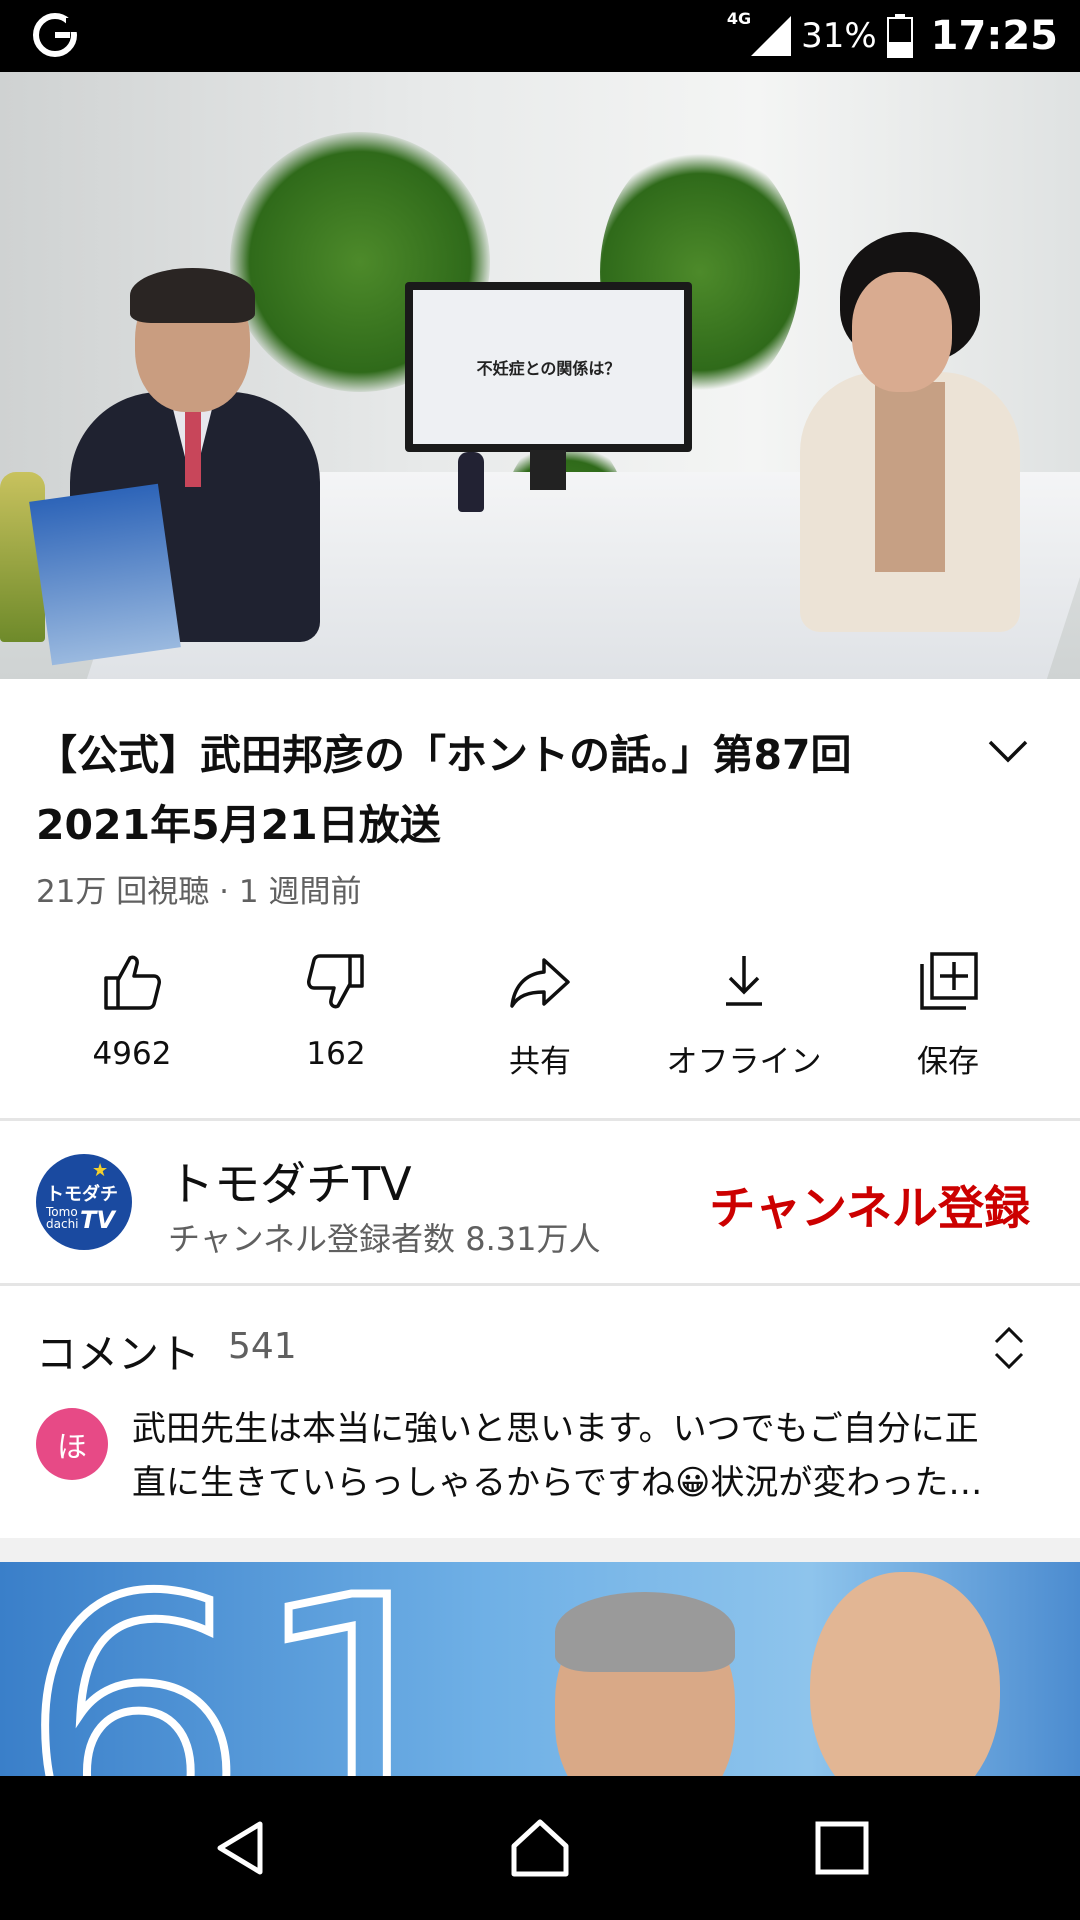 Image resolution: width=1080 pixels, height=1920 pixels. What do you see at coordinates (336, 1054) in the screenshot?
I see `dislike-count: 162` at bounding box center [336, 1054].